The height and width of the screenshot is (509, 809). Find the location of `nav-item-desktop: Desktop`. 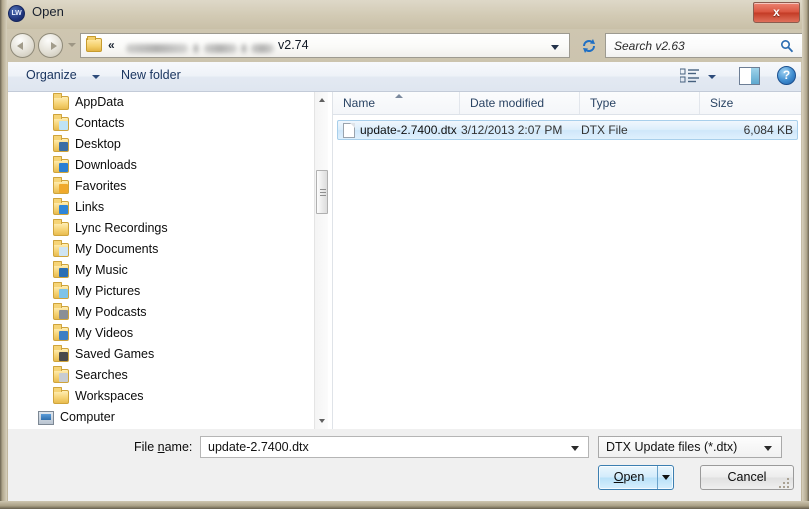

nav-item-desktop: Desktop is located at coordinates (161, 144).